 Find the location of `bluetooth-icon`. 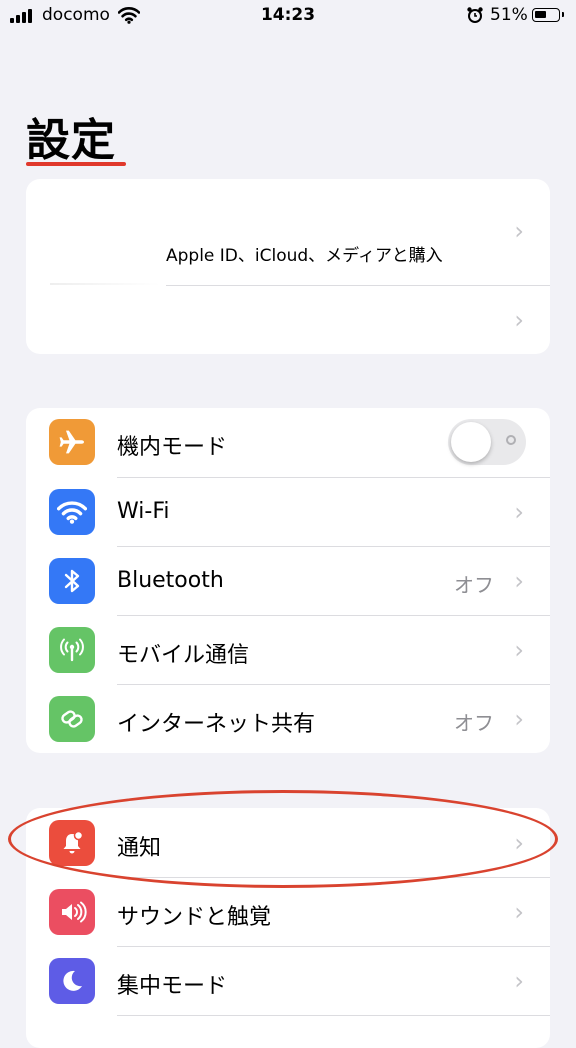

bluetooth-icon is located at coordinates (72, 581).